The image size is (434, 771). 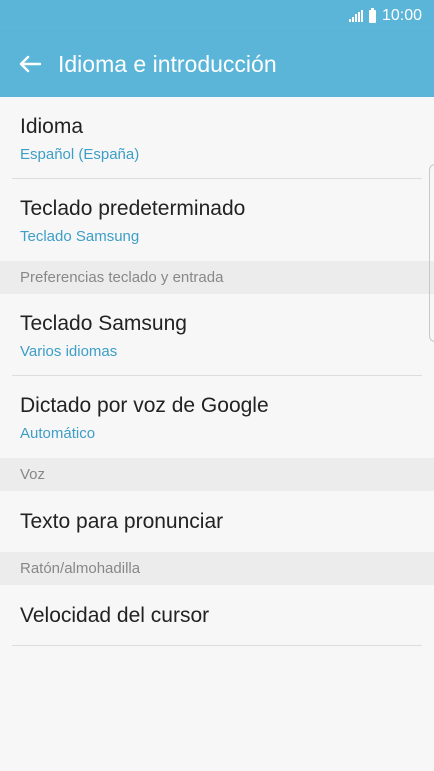 I want to click on app-bar: Idioma e introducción, so click(x=217, y=64).